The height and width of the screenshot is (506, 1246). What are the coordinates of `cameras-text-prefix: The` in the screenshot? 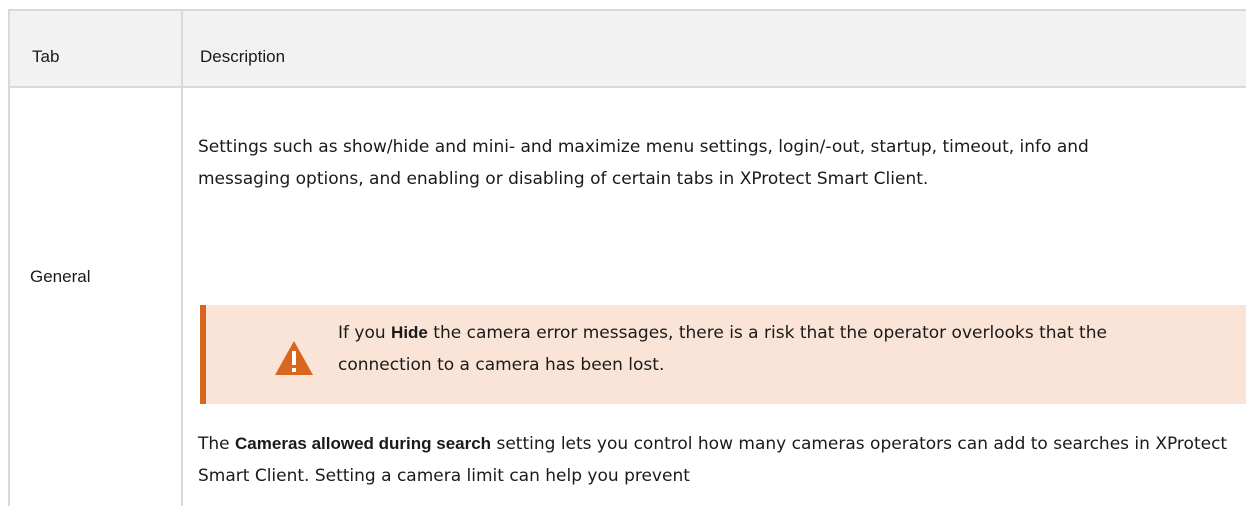 It's located at (217, 444).